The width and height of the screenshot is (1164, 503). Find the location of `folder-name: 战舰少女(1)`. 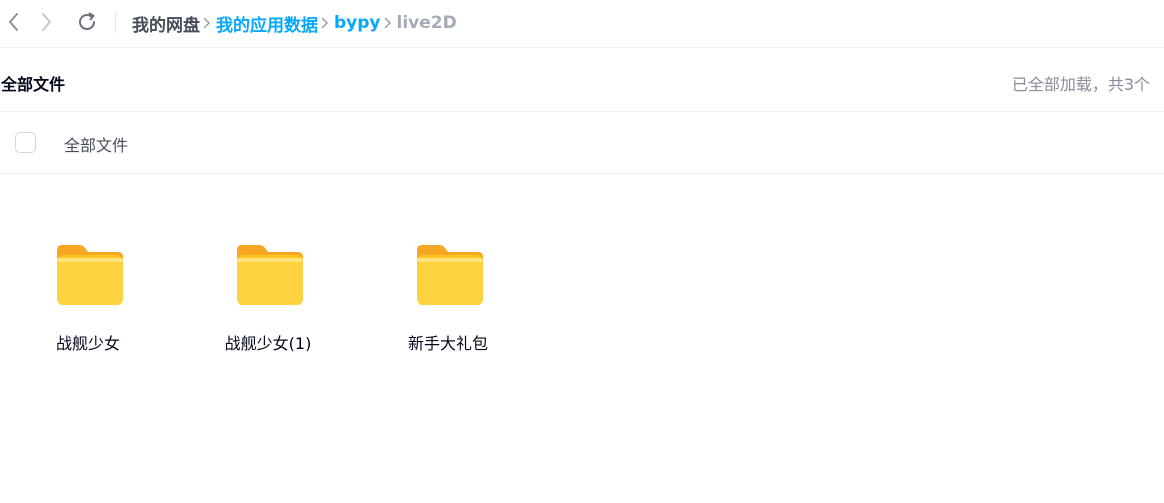

folder-name: 战舰少女(1) is located at coordinates (268, 343).